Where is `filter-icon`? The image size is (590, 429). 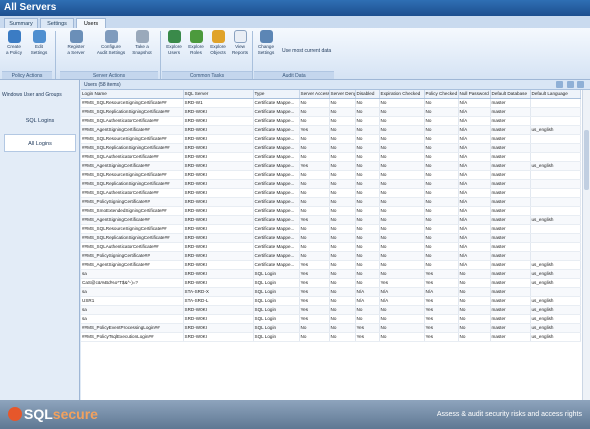
filter-icon is located at coordinates (560, 84).